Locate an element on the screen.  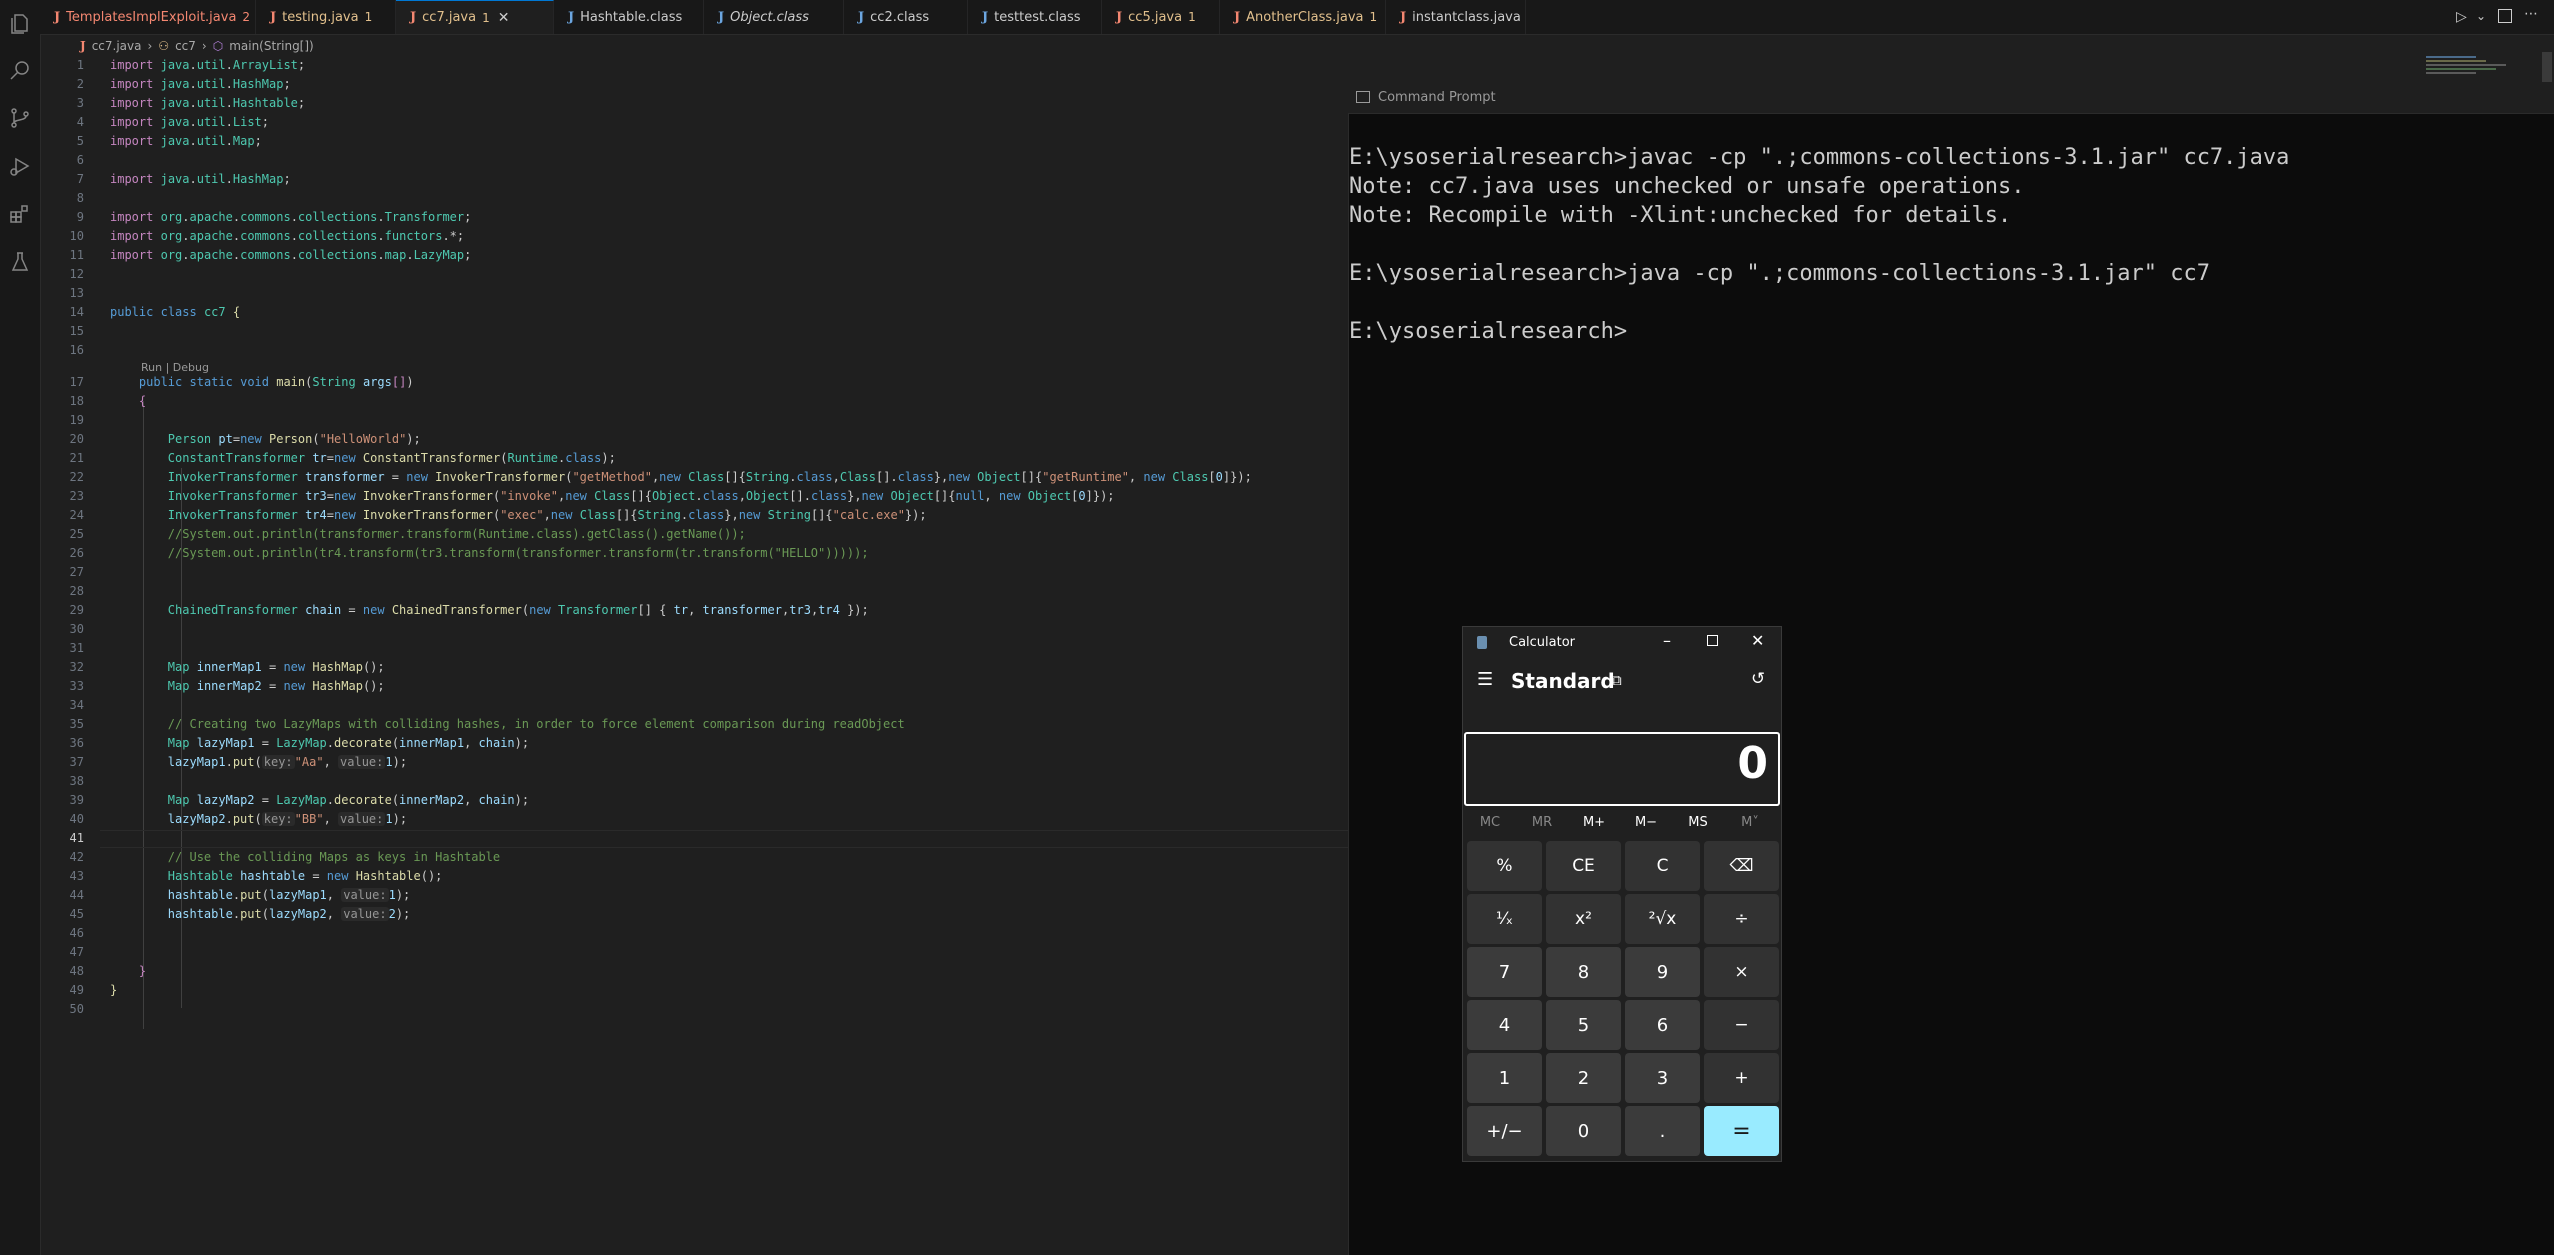
breadcrumb-method: main(String[]) is located at coordinates (271, 46).